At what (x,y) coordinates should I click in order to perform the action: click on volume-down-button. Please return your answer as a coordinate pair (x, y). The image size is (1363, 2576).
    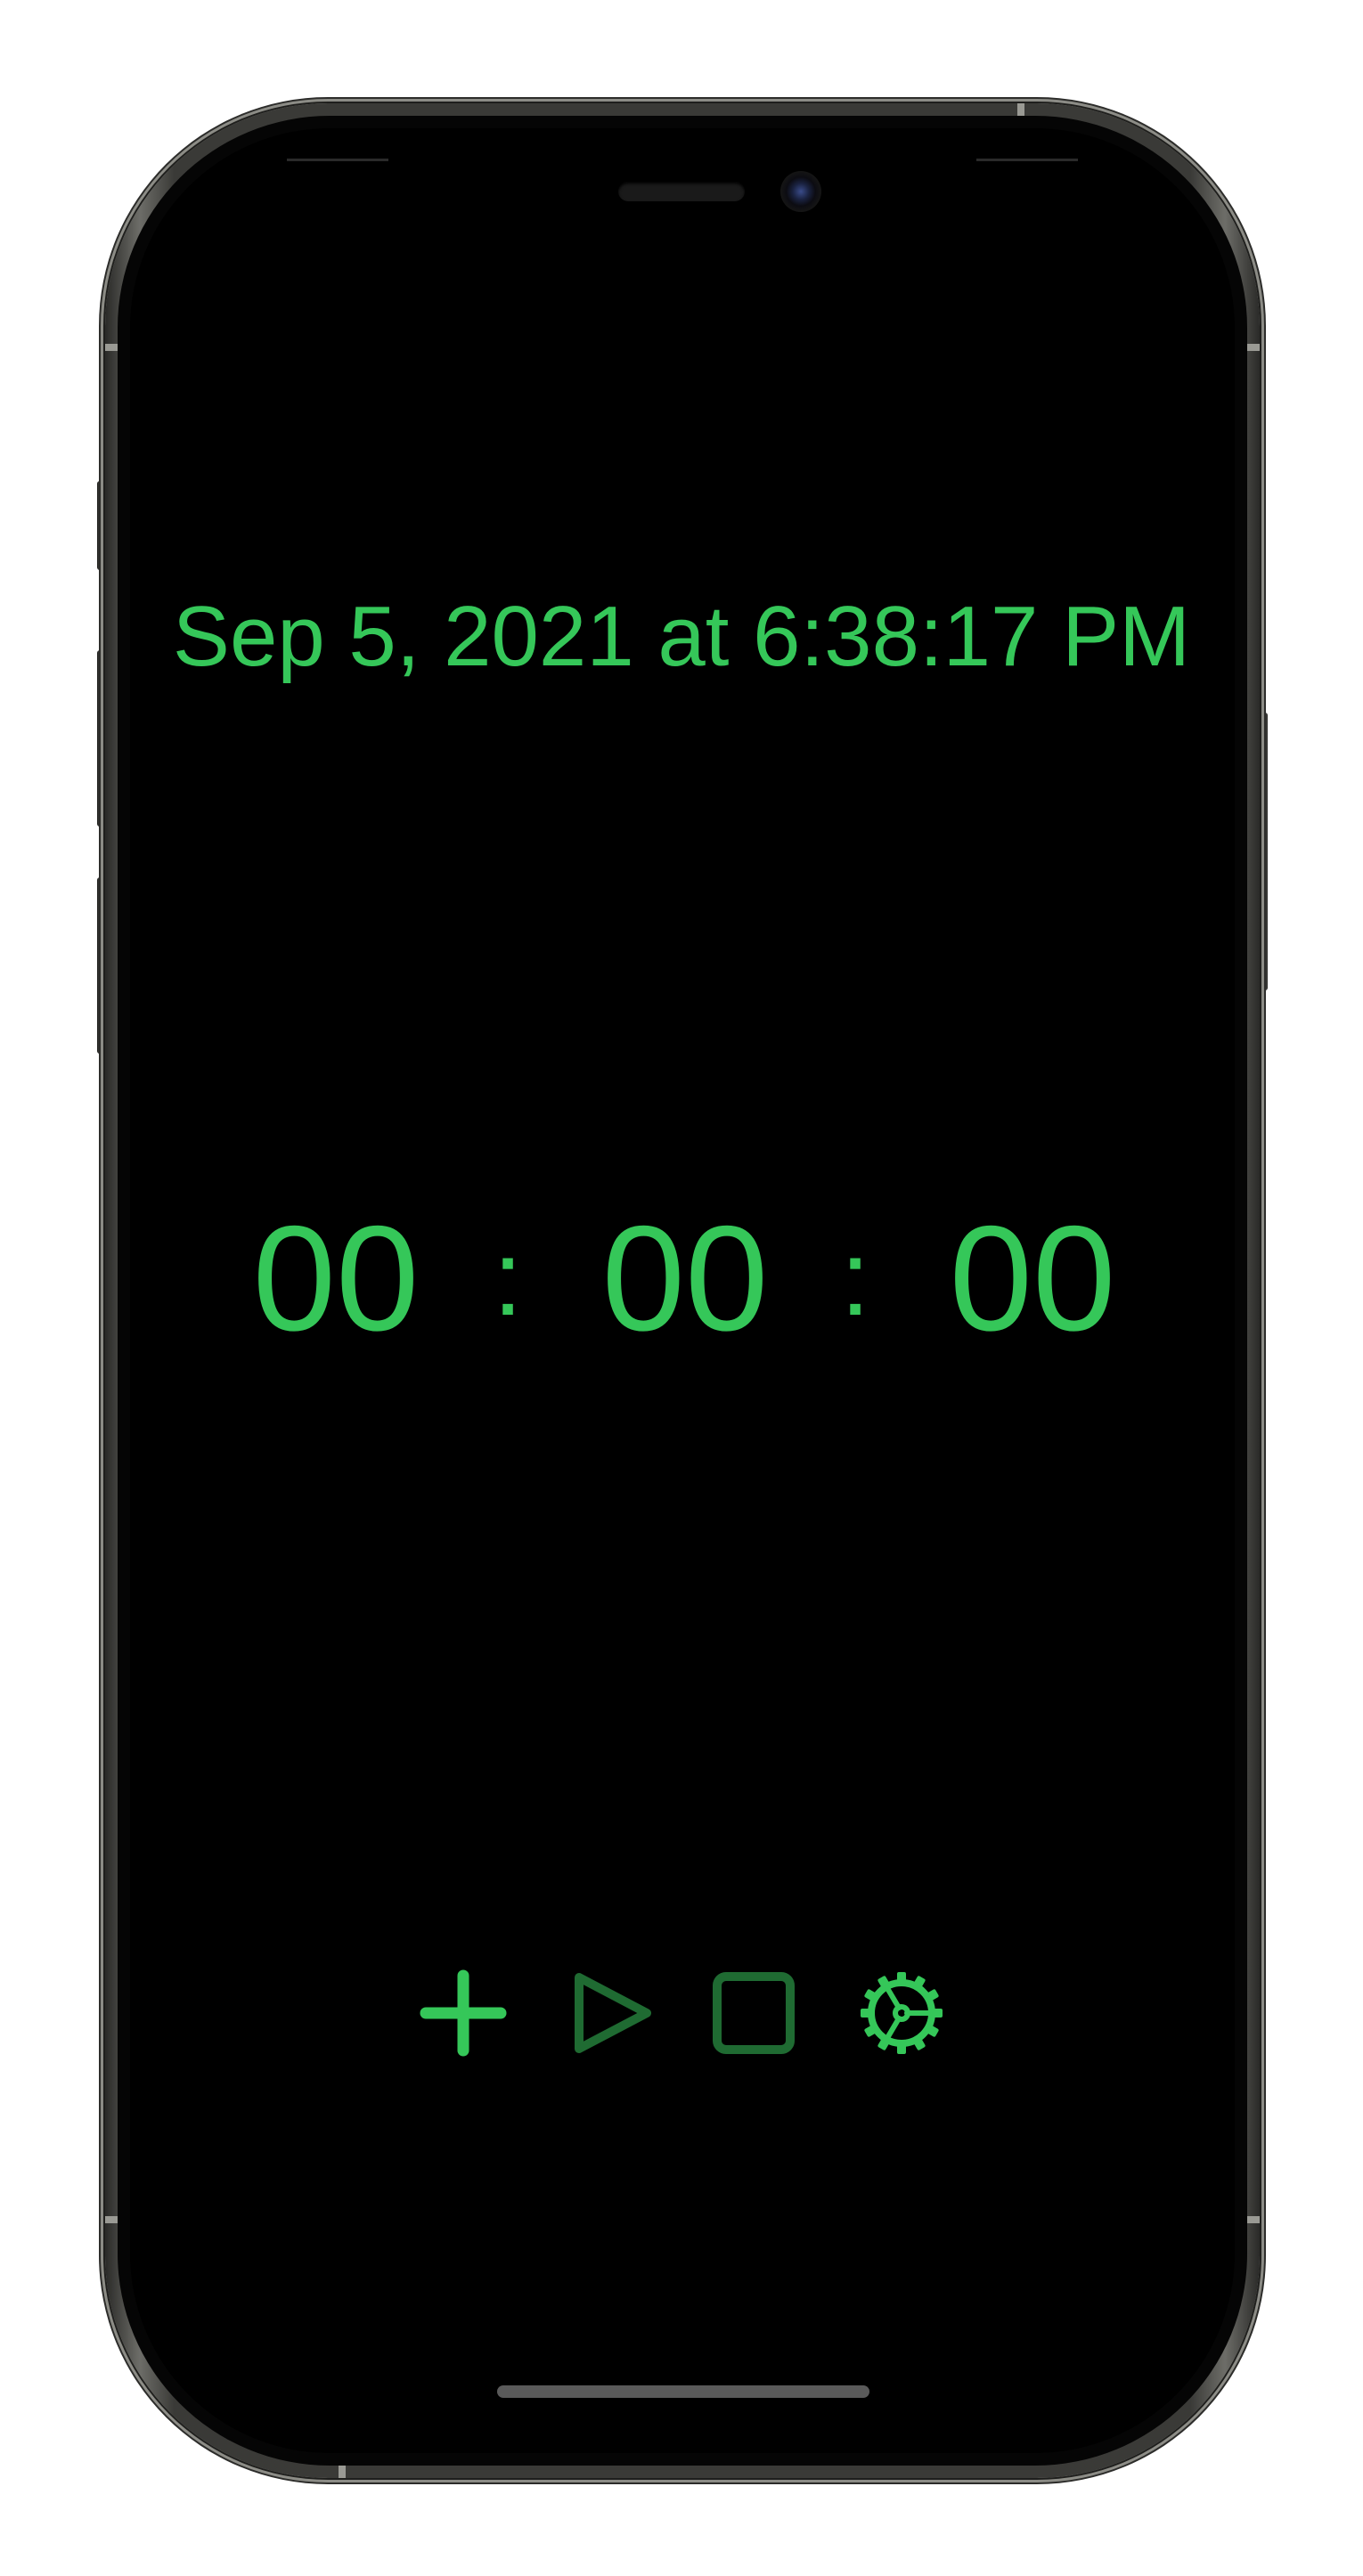
    Looking at the image, I should click on (101, 966).